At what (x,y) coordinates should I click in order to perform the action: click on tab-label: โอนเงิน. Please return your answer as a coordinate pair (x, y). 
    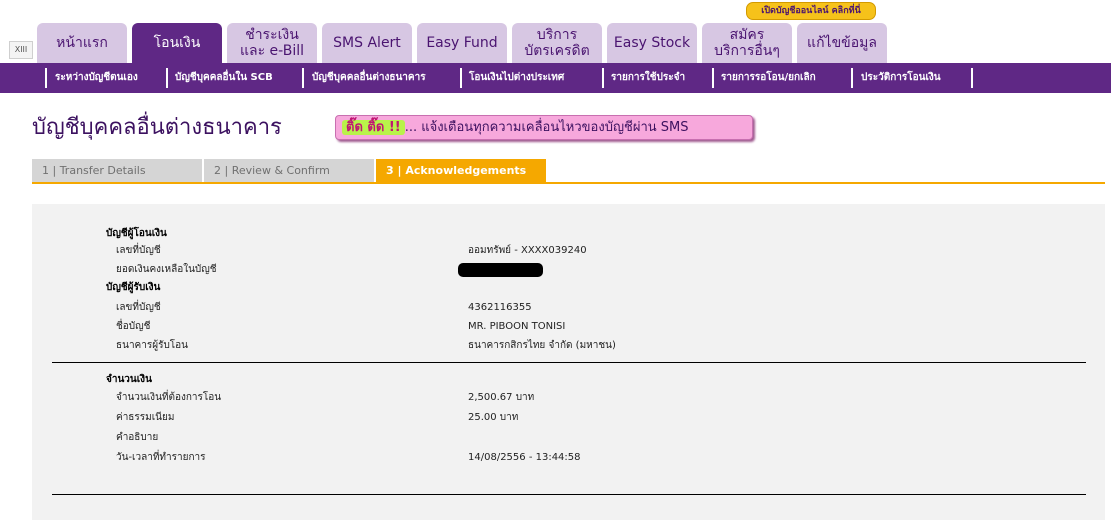
    Looking at the image, I should click on (177, 43).